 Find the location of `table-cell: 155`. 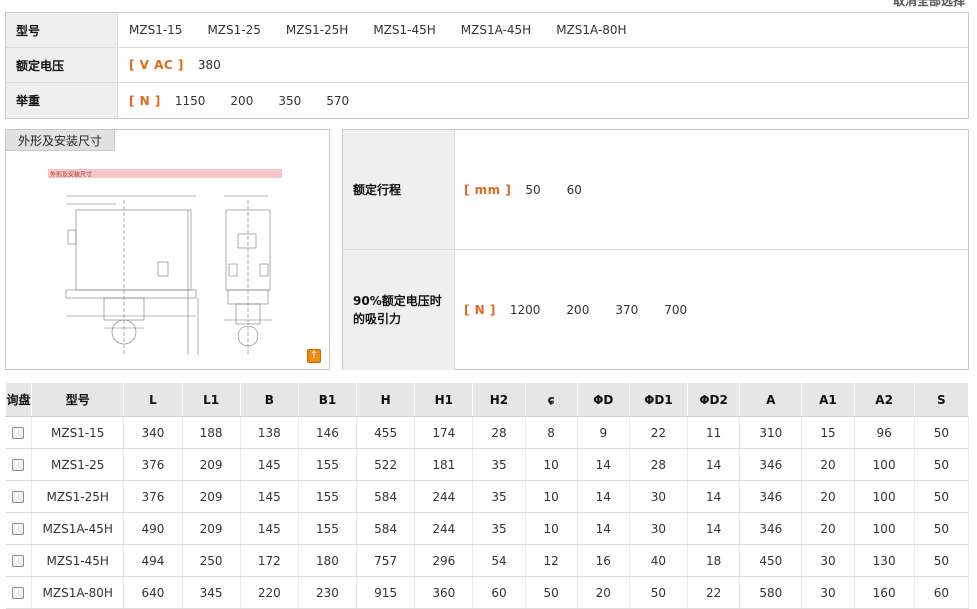

table-cell: 155 is located at coordinates (328, 464).